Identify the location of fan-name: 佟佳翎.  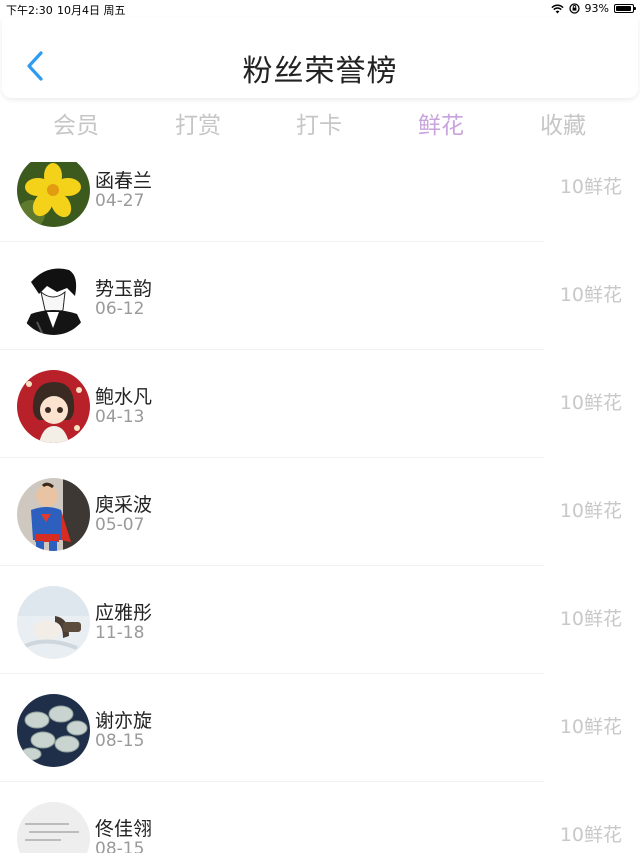
(124, 829).